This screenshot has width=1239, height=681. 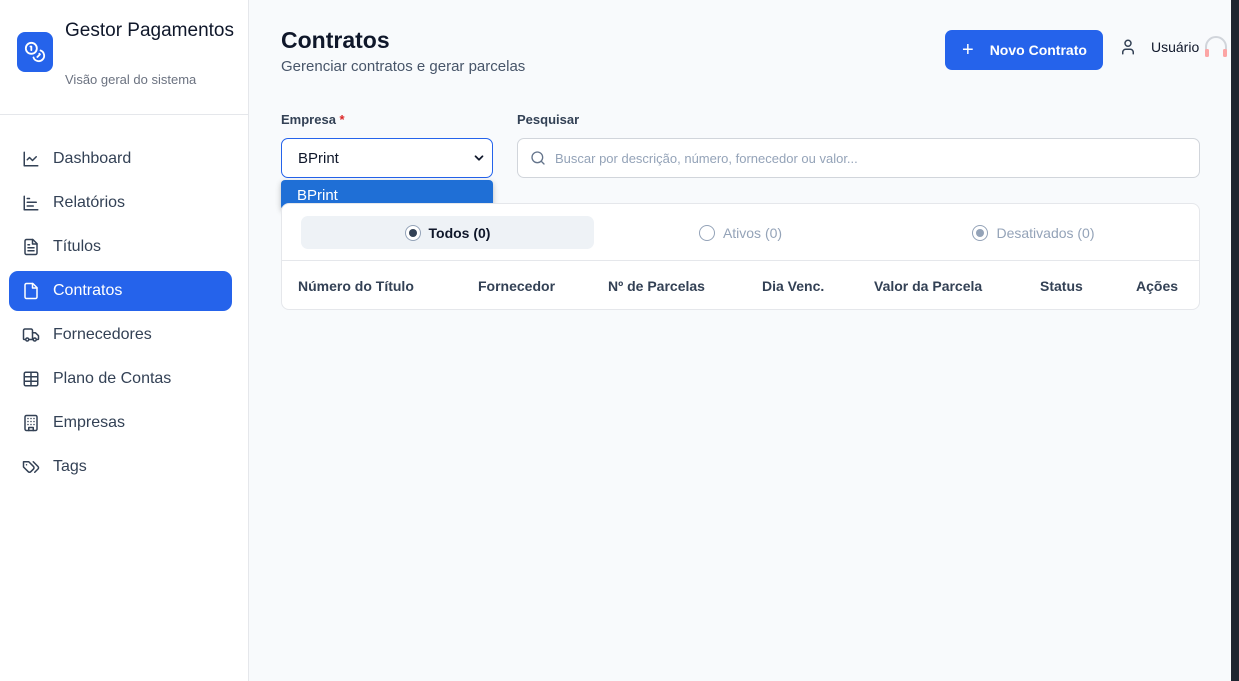 I want to click on sidebar-item-empresas: Empresas, so click(x=120, y=423).